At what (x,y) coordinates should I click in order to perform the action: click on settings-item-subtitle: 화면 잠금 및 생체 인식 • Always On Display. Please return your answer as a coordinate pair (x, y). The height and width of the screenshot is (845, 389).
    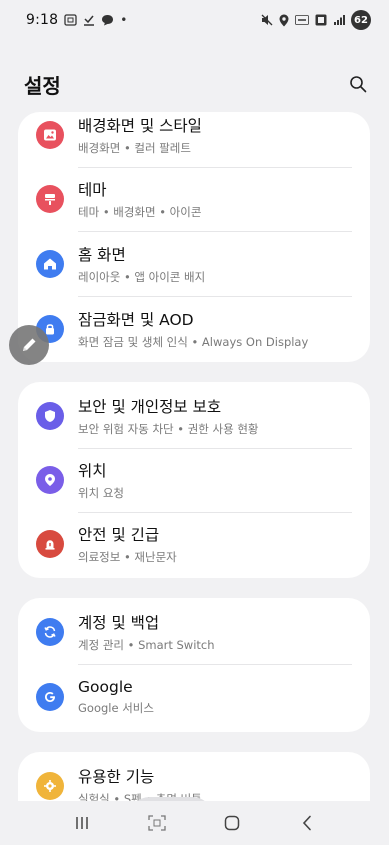
    Looking at the image, I should click on (193, 342).